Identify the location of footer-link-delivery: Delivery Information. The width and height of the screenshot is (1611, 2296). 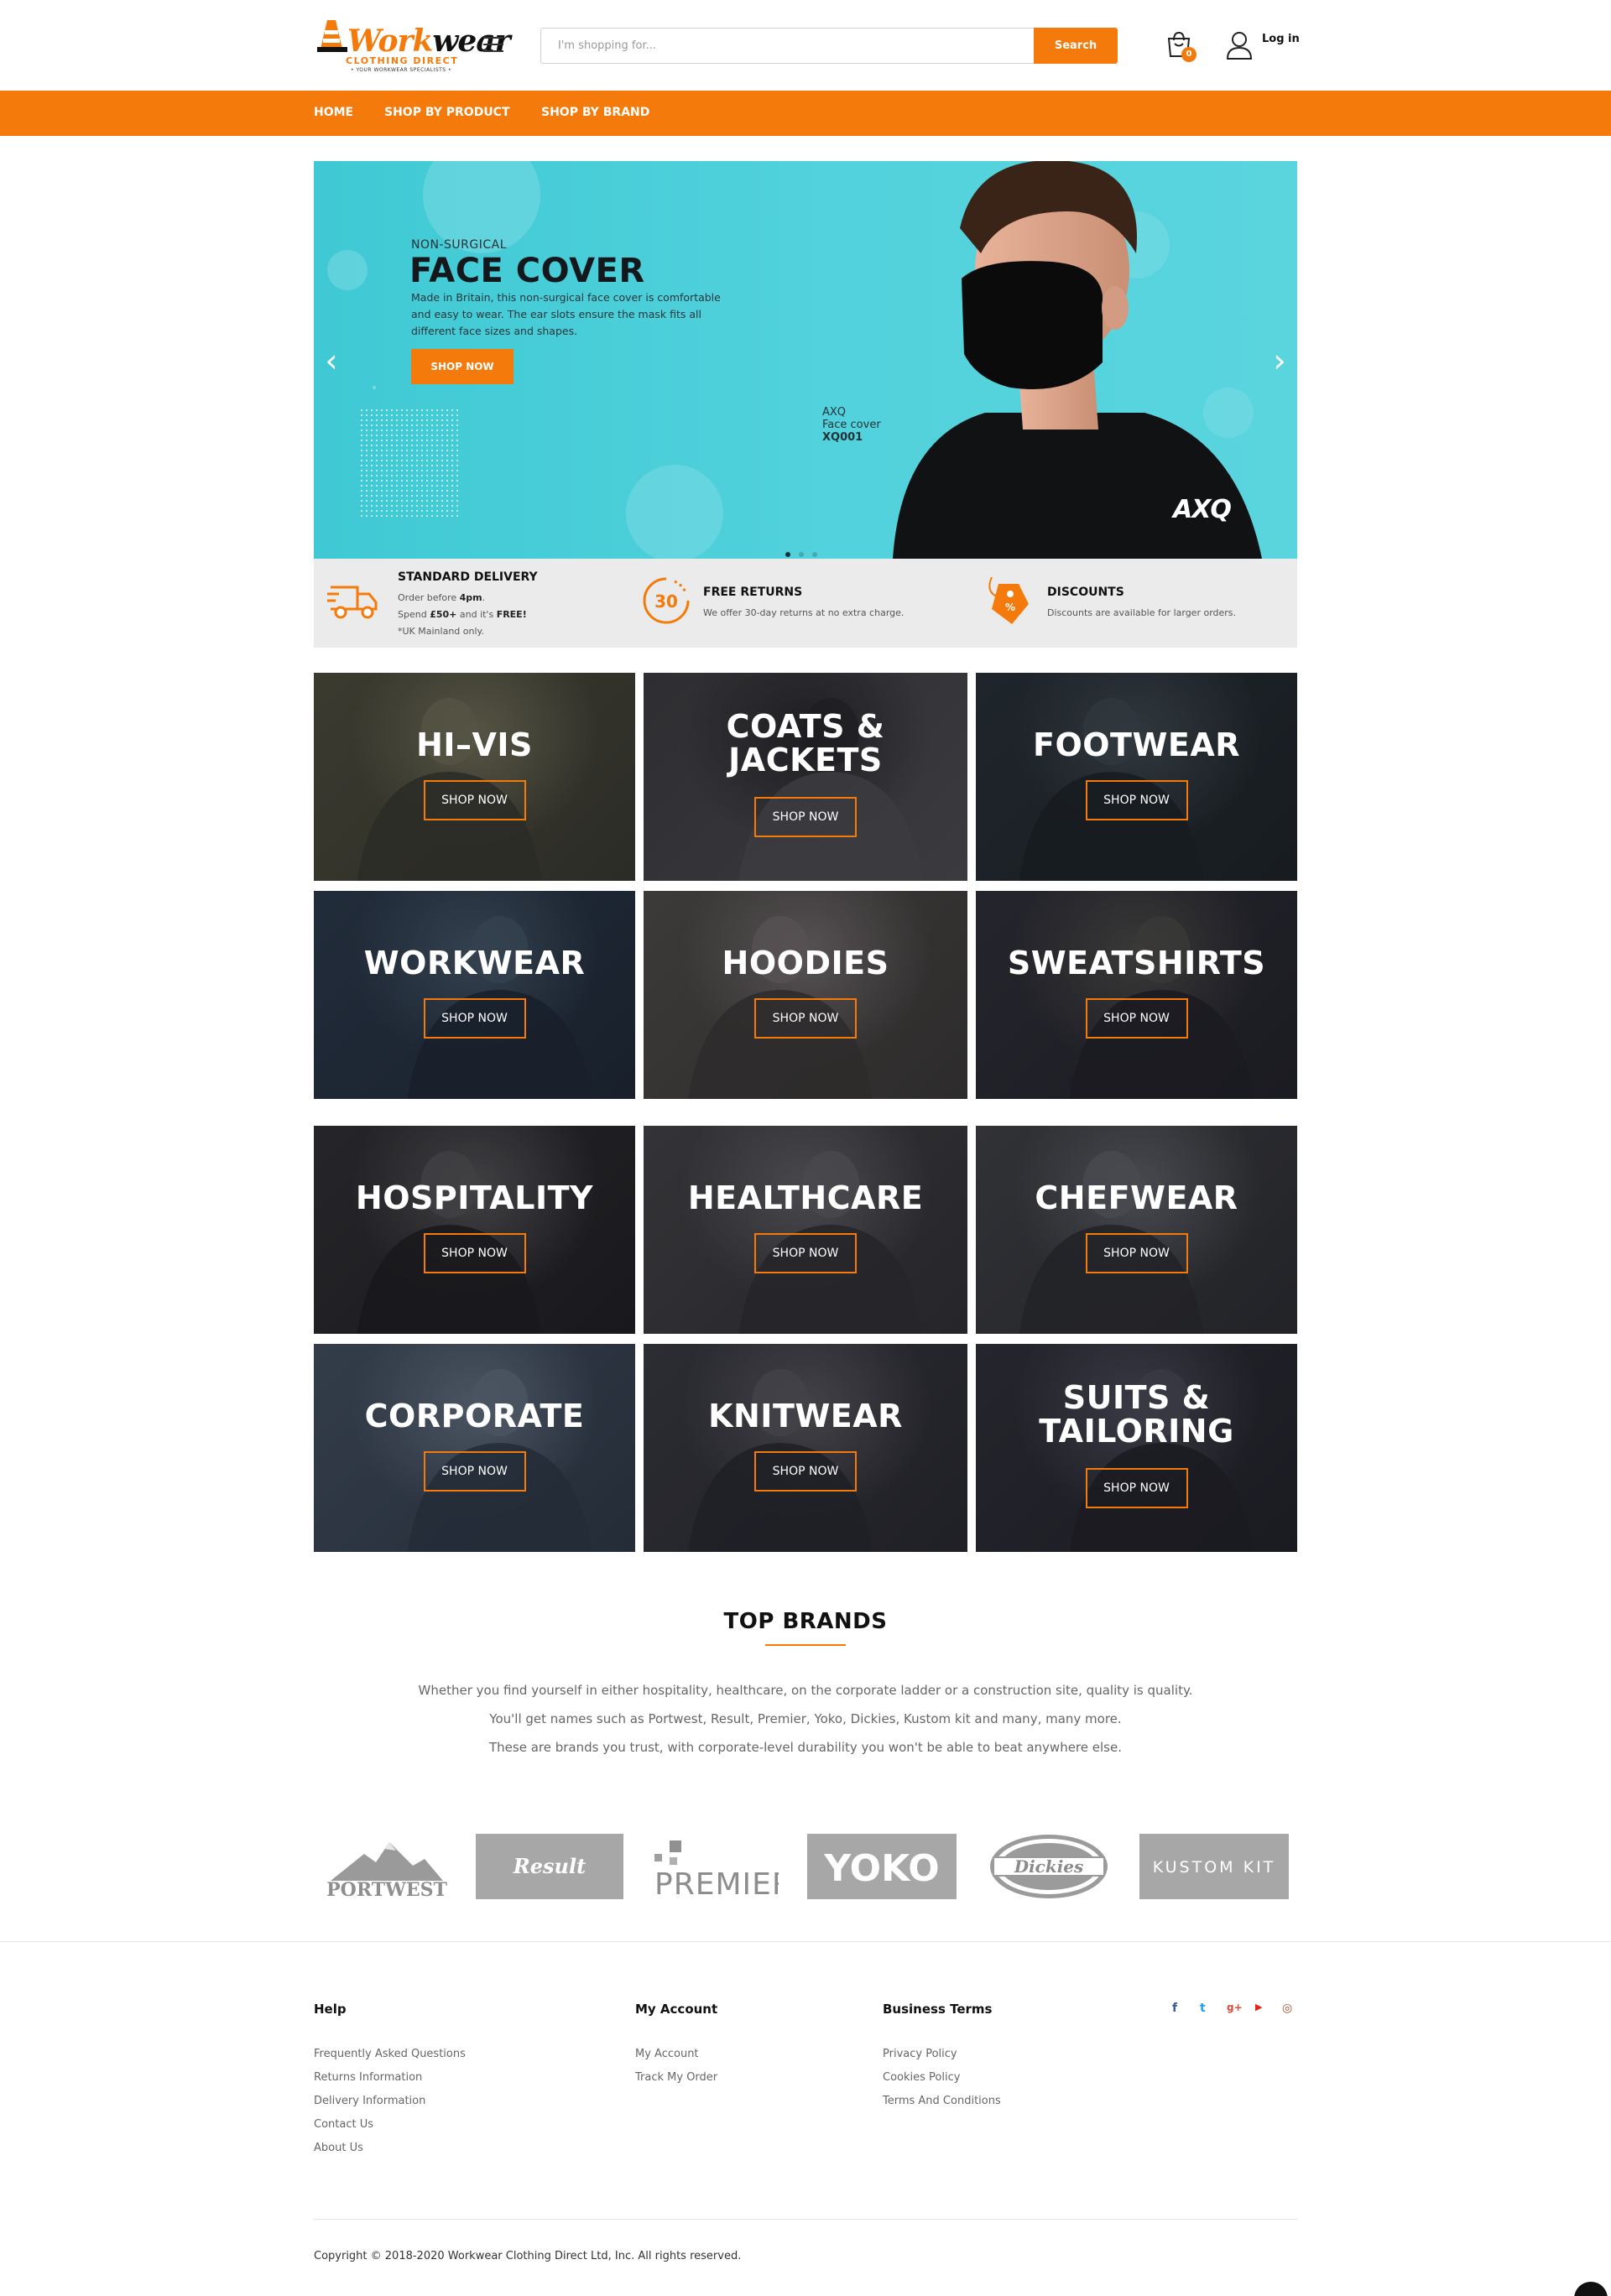
(369, 2101).